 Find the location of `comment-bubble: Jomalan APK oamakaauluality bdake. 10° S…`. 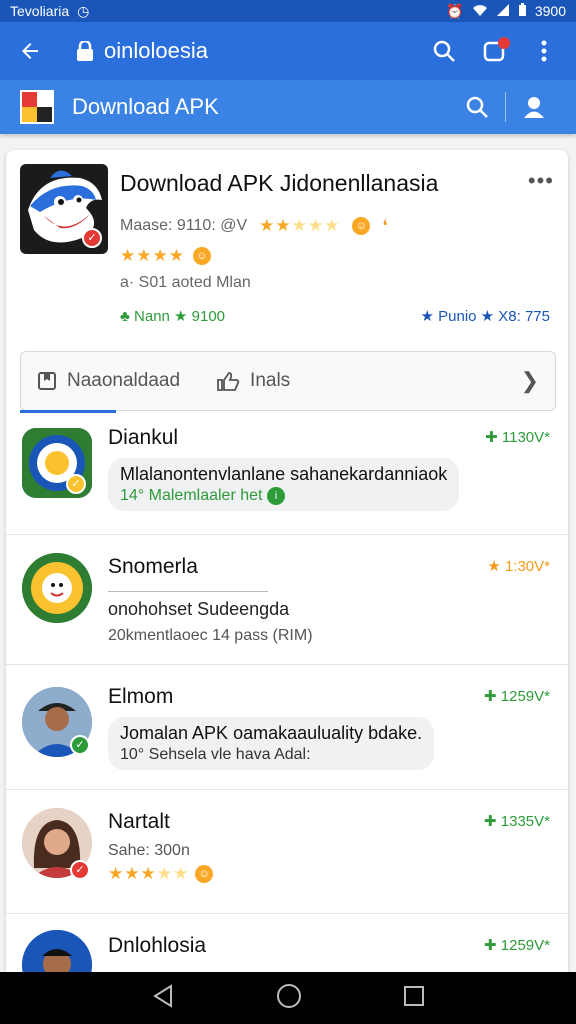

comment-bubble: Jomalan APK oamakaauluality bdake. 10° S… is located at coordinates (271, 743).